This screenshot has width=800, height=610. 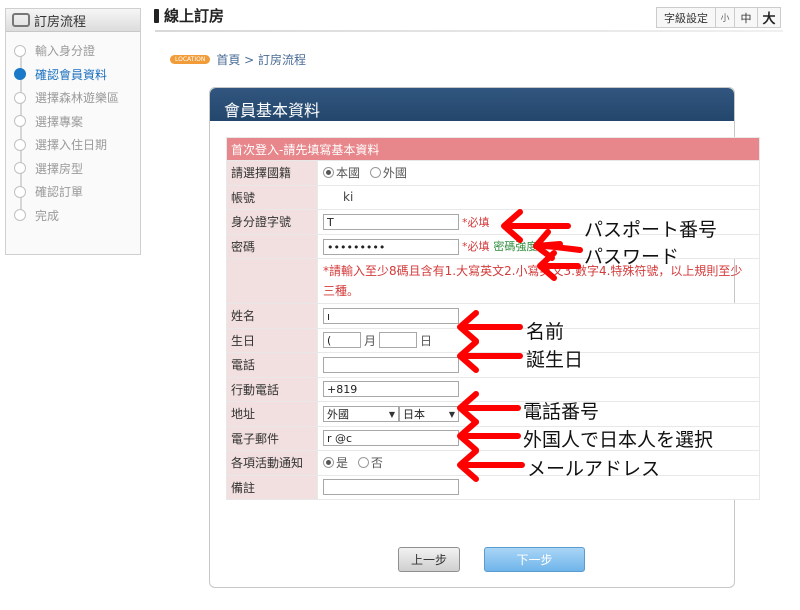 What do you see at coordinates (398, 340) in the screenshot?
I see `birth-month-input` at bounding box center [398, 340].